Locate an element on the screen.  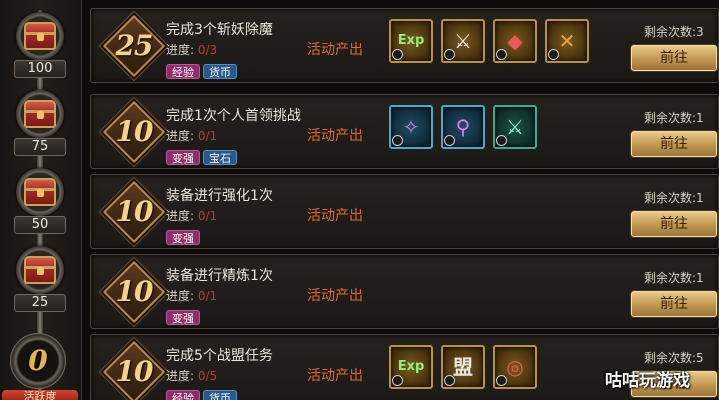
remaining-count: 剩余次数:5 is located at coordinates (674, 357).